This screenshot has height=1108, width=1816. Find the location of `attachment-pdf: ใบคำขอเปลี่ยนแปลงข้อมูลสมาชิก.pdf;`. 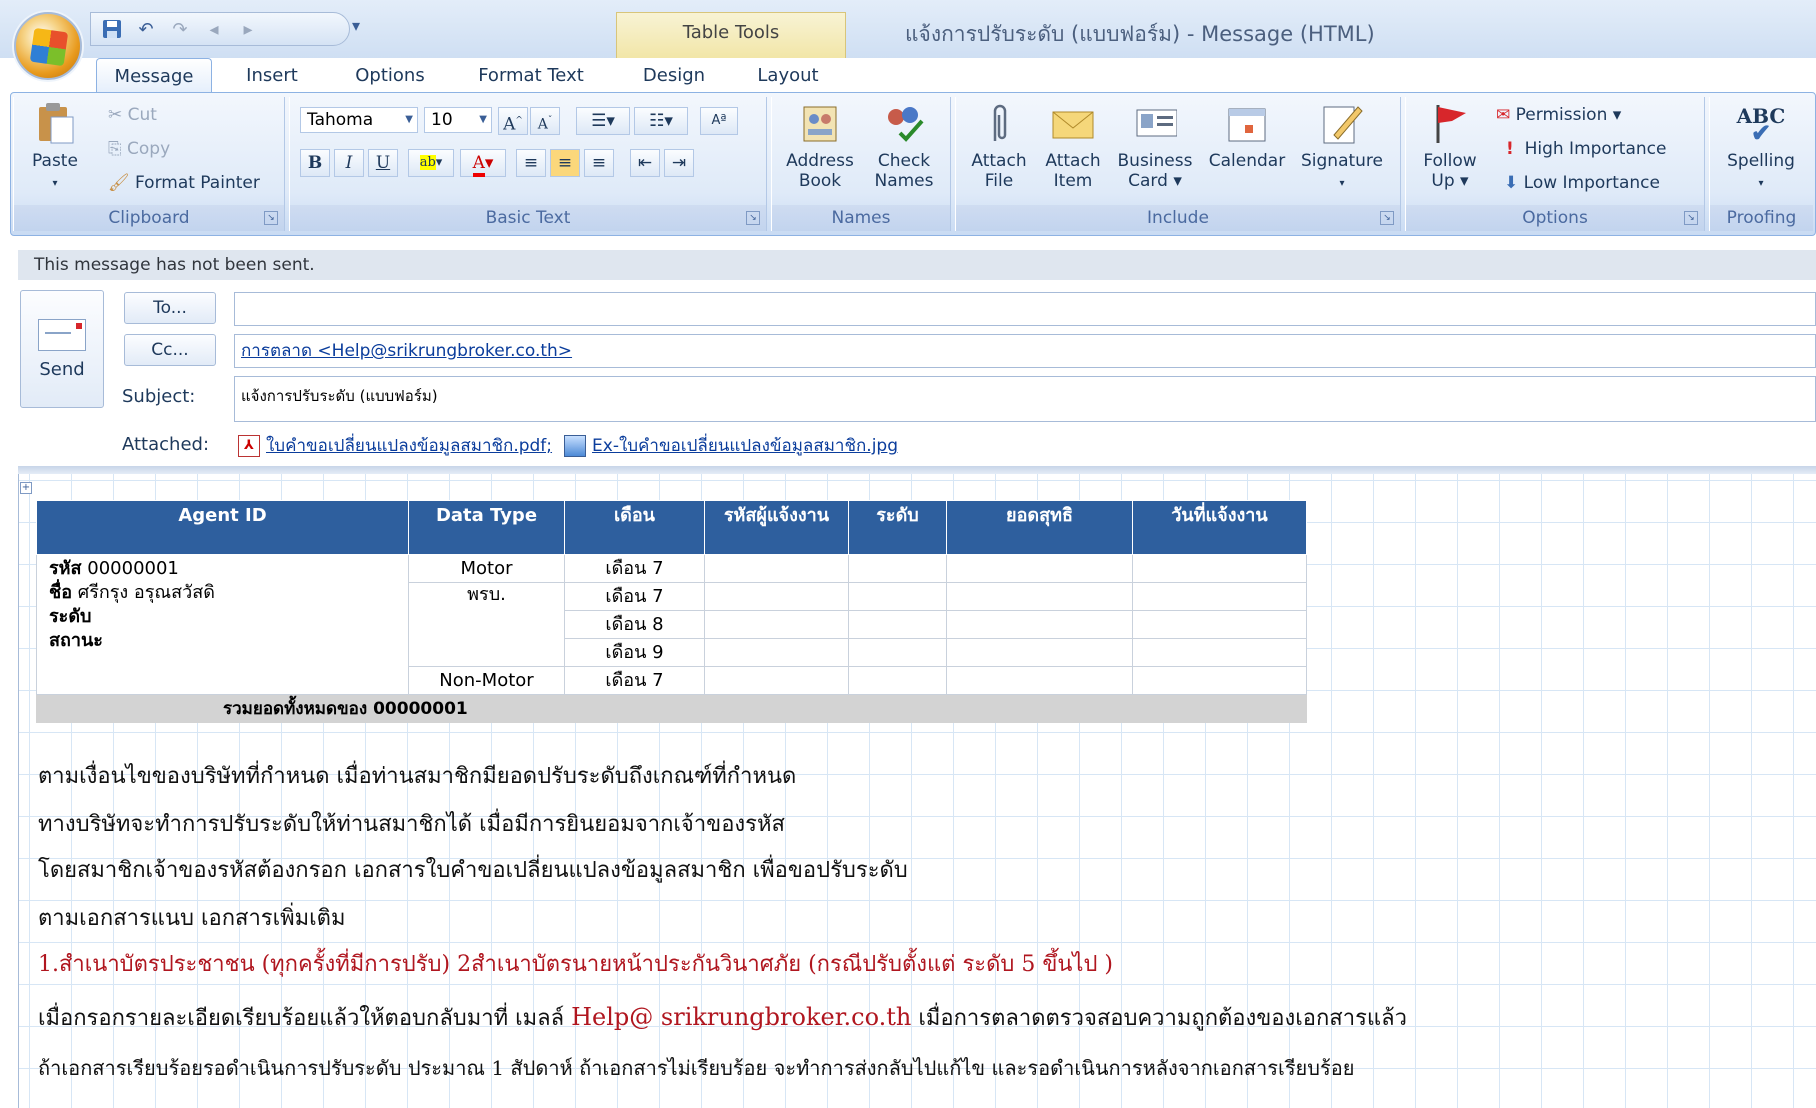

attachment-pdf: ใบคำขอเปลี่ยนแปลงข้อมูลสมาชิก.pdf; is located at coordinates (409, 445).